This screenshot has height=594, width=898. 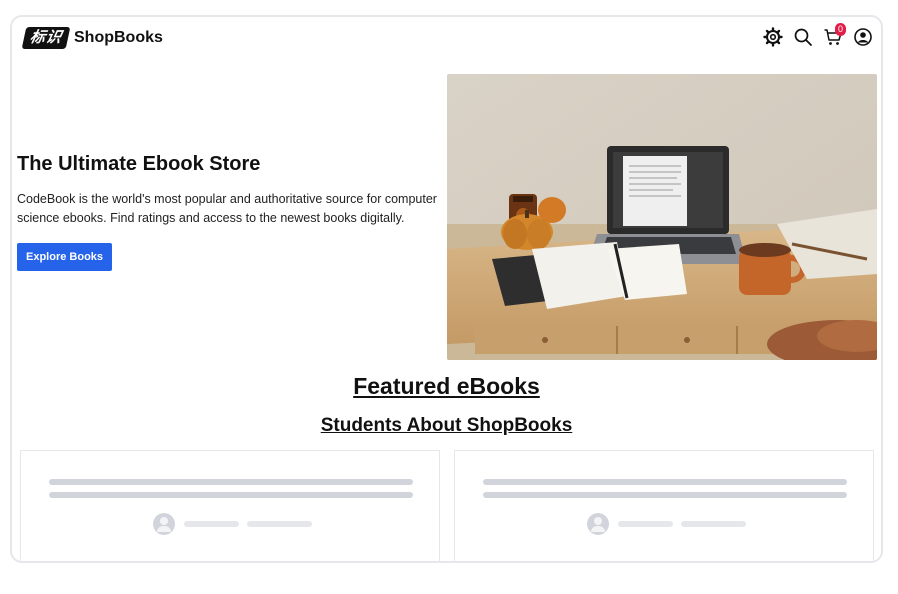 What do you see at coordinates (46, 38) in the screenshot?
I see `brand-logo: 标识` at bounding box center [46, 38].